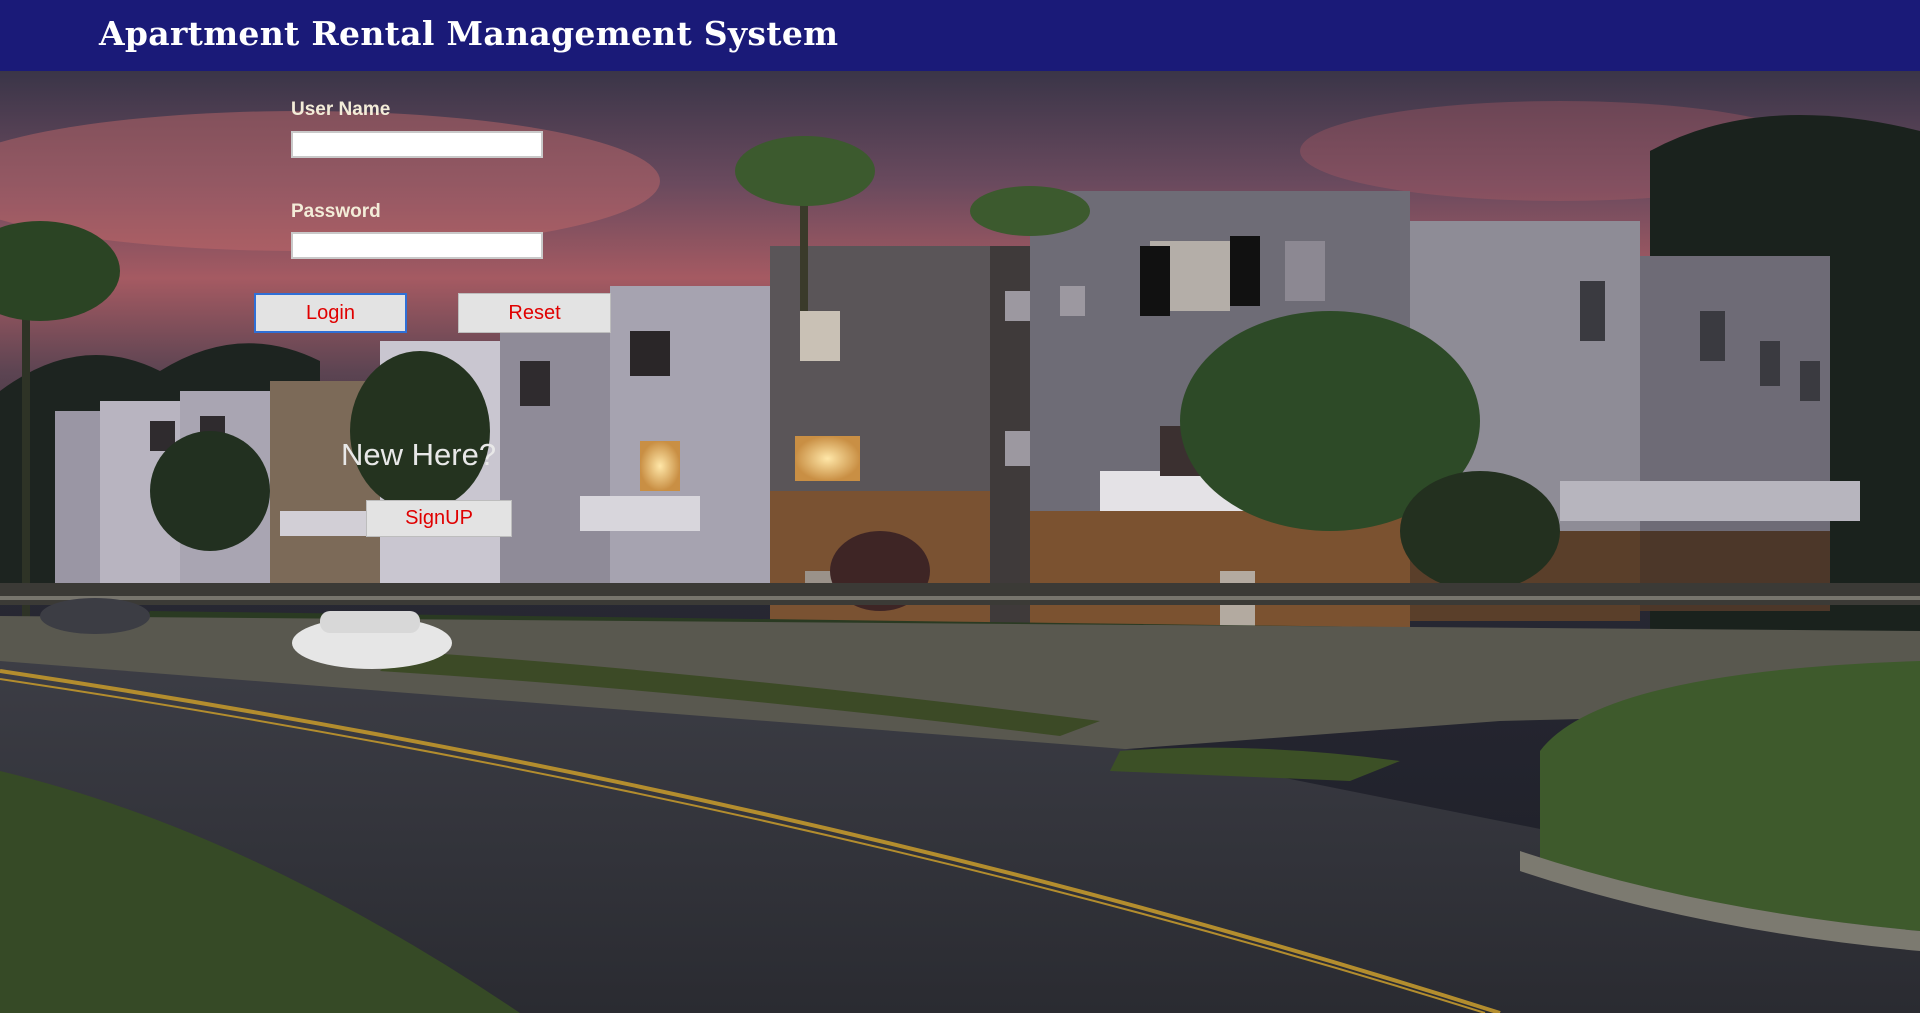 The width and height of the screenshot is (1920, 1013). I want to click on login-button: Login, so click(330, 313).